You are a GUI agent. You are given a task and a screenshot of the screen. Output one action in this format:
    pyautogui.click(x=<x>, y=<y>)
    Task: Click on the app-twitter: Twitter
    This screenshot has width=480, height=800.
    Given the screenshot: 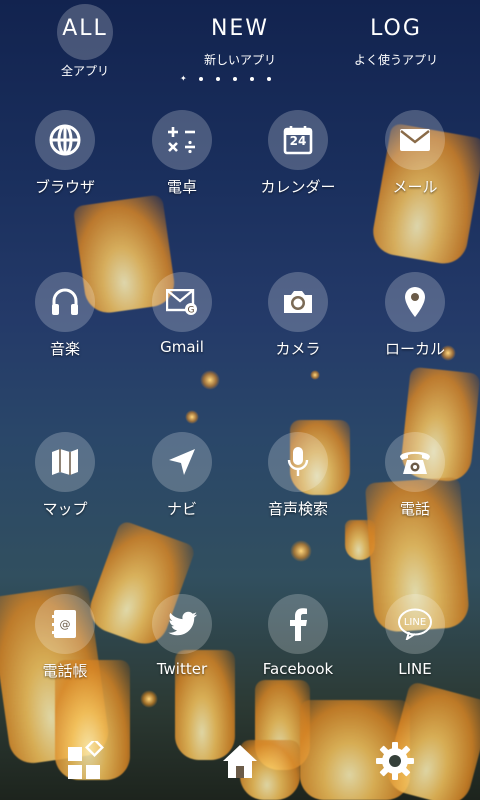 What is the action you would take?
    pyautogui.click(x=182, y=636)
    